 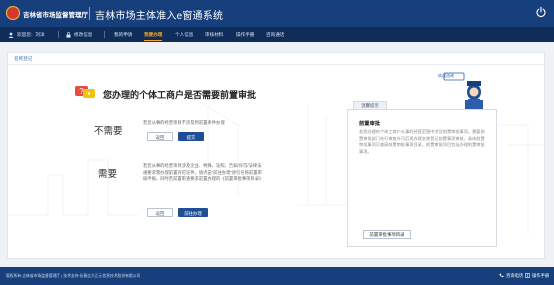 What do you see at coordinates (214, 34) in the screenshot?
I see `nav-review-materials: 审核材料` at bounding box center [214, 34].